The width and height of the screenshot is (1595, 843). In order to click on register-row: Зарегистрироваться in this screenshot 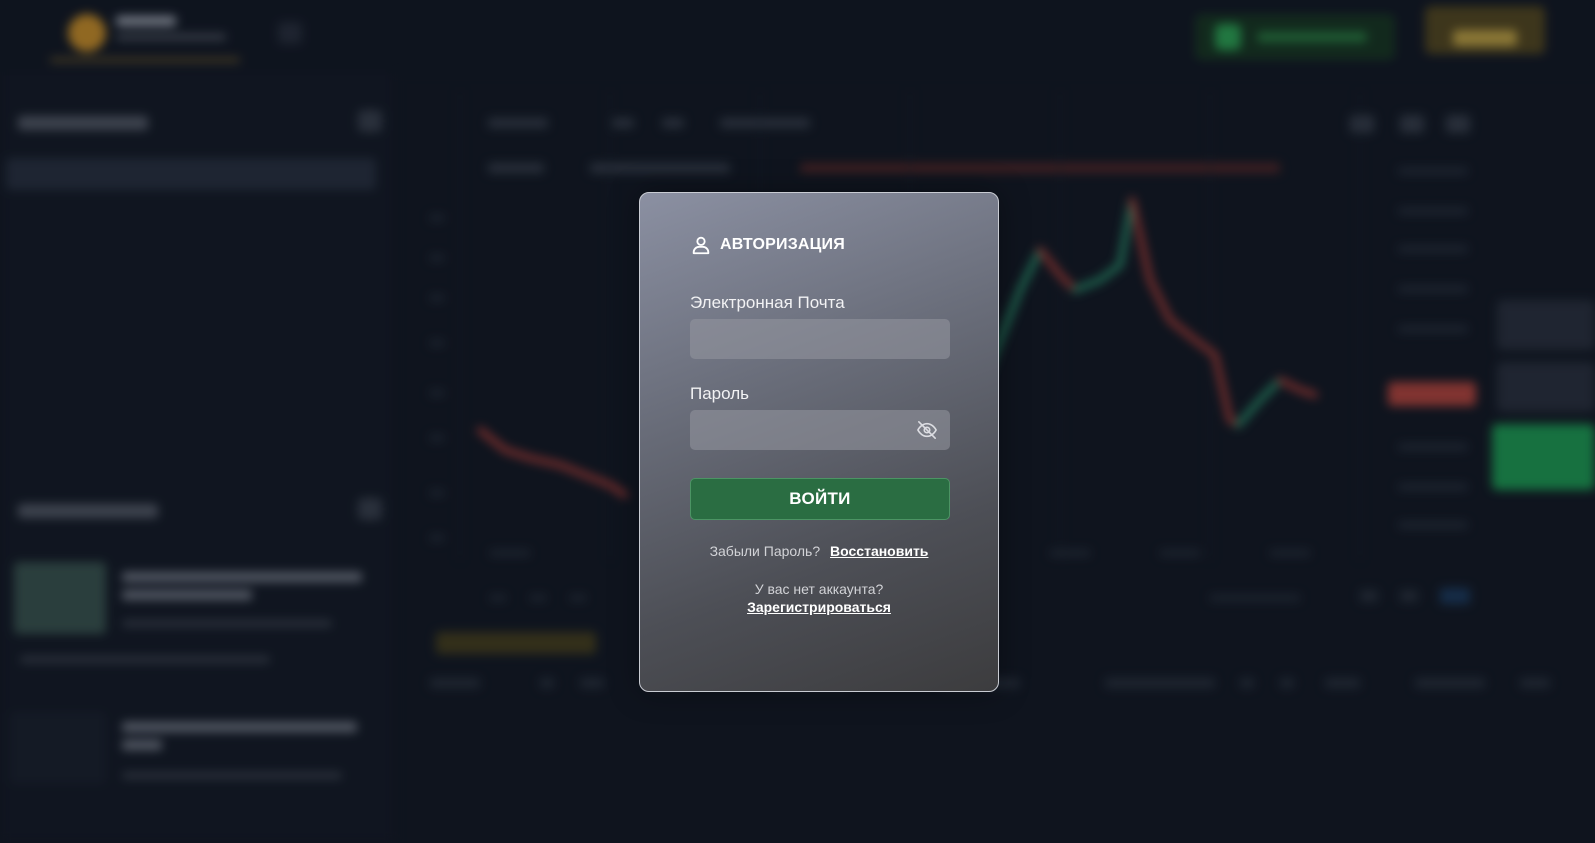, I will do `click(819, 607)`.